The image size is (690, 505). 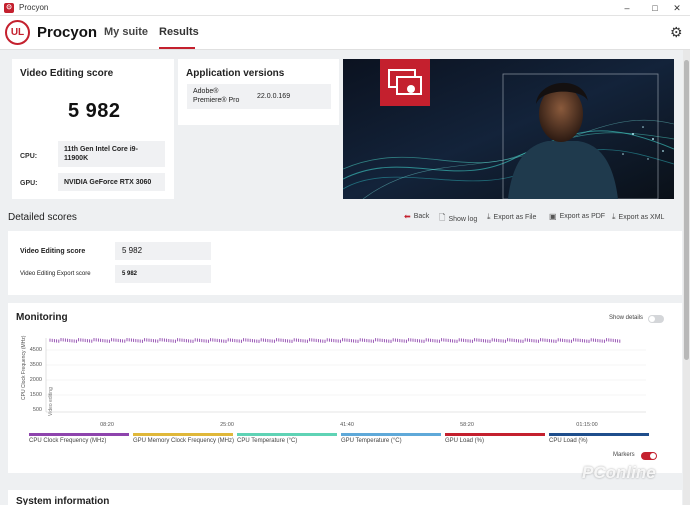 What do you see at coordinates (179, 32) in the screenshot?
I see `tab-results: Results` at bounding box center [179, 32].